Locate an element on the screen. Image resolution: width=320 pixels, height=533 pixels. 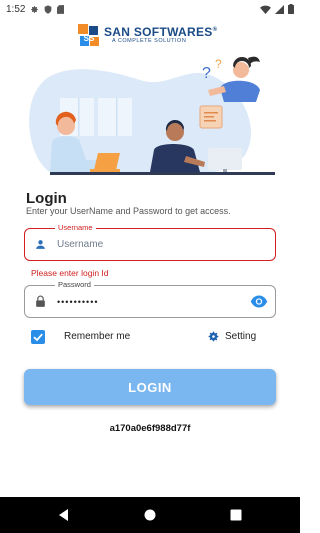
company-logo: SS SAN SOFTWARES® A COMPLETE SOLUTION is located at coordinates (153, 36).